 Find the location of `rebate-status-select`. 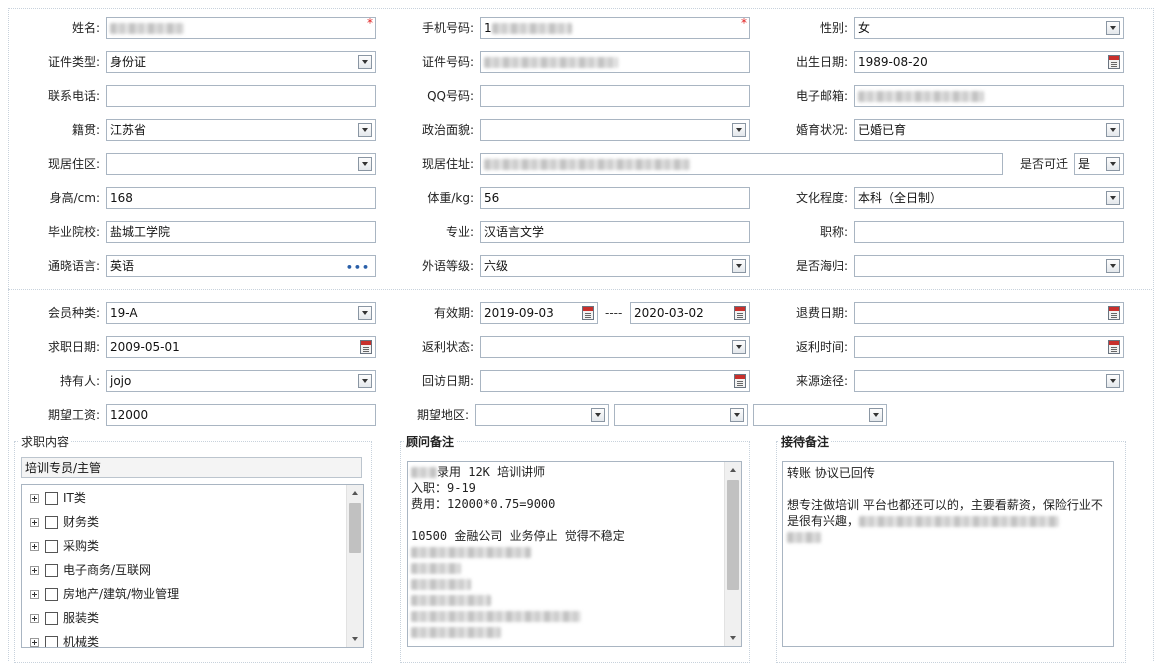

rebate-status-select is located at coordinates (615, 347).